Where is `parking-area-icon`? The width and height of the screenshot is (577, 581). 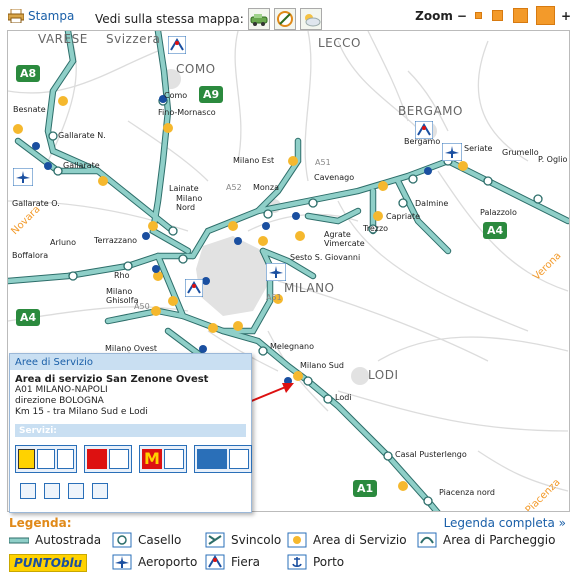 parking-area-icon is located at coordinates (427, 540).